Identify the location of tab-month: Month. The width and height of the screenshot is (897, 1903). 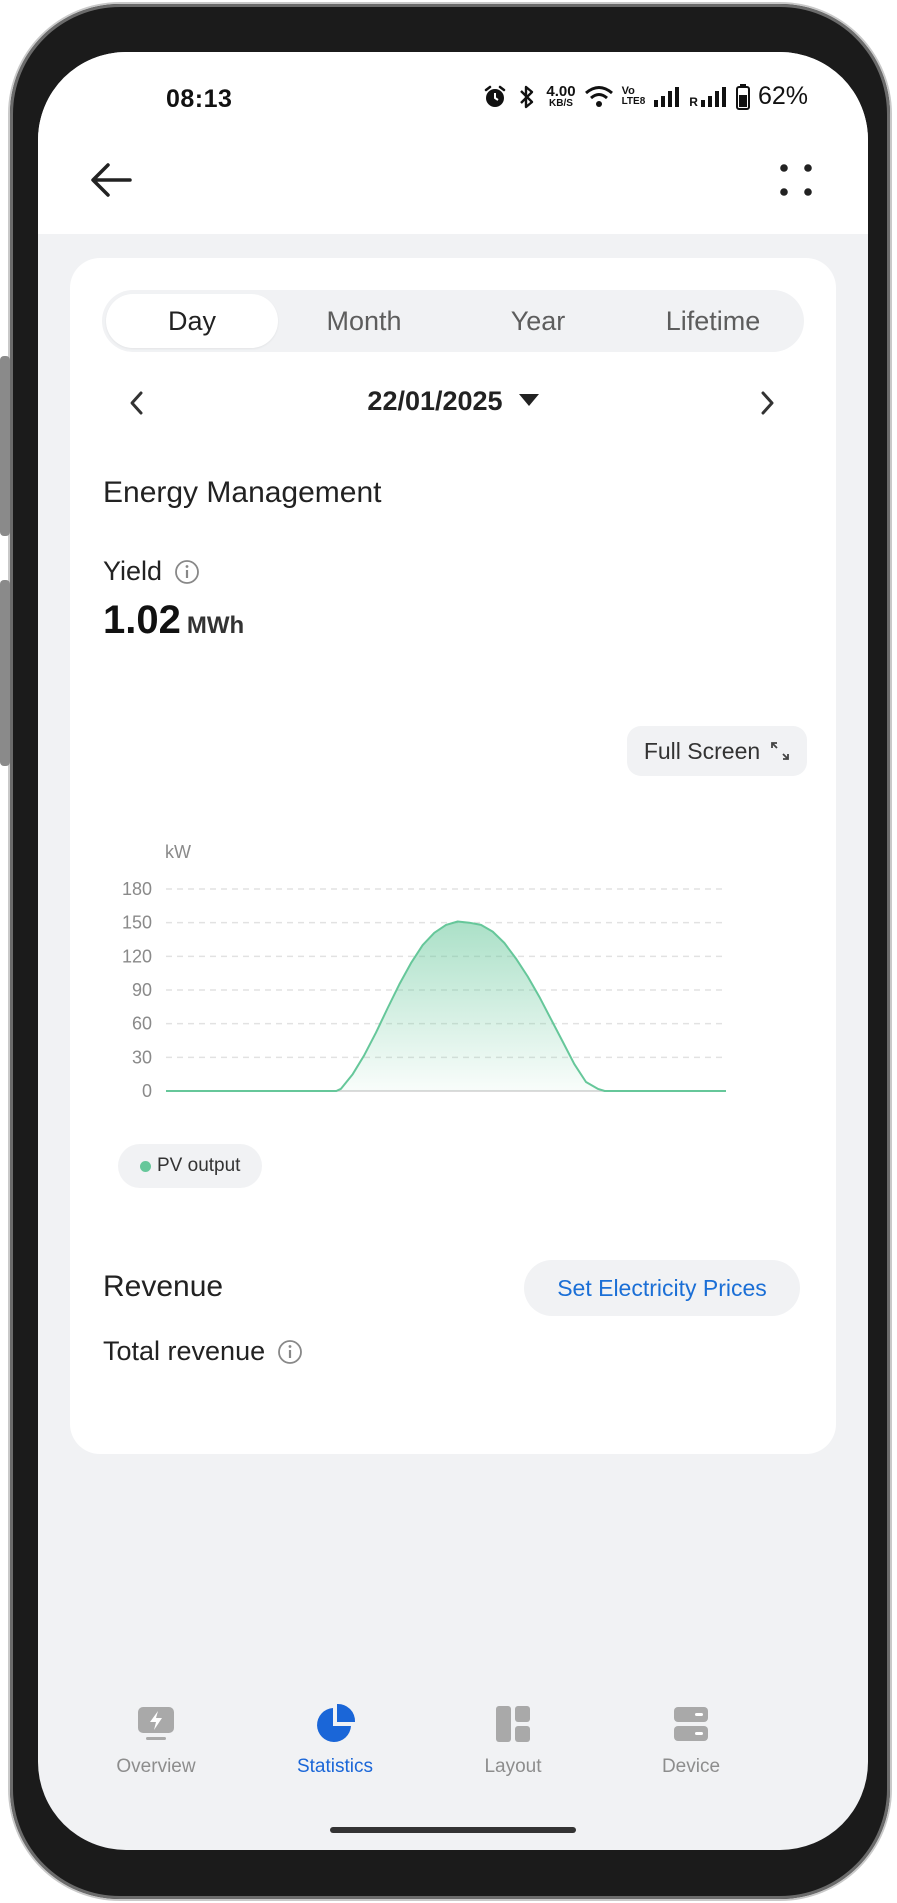
(364, 321).